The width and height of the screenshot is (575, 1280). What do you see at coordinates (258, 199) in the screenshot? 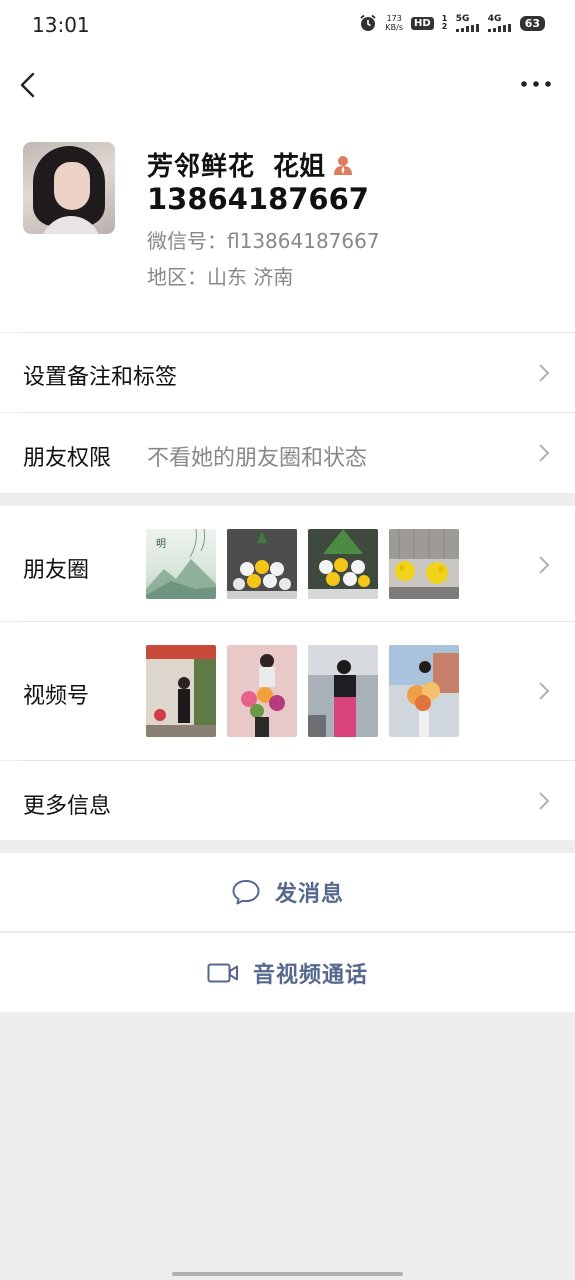
I see `contact-phone: 13864187667` at bounding box center [258, 199].